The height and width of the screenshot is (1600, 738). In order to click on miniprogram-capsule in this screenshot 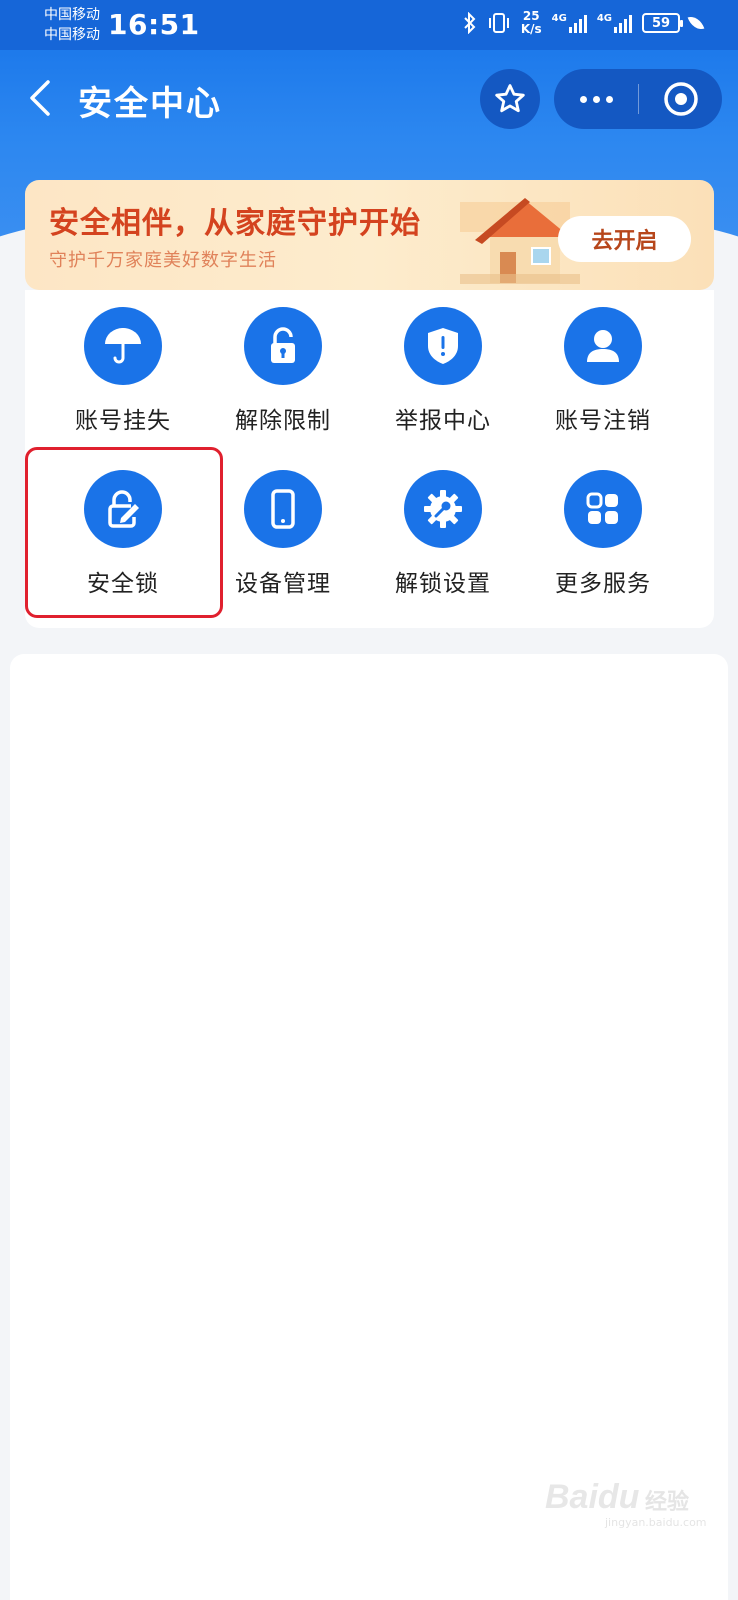, I will do `click(638, 99)`.